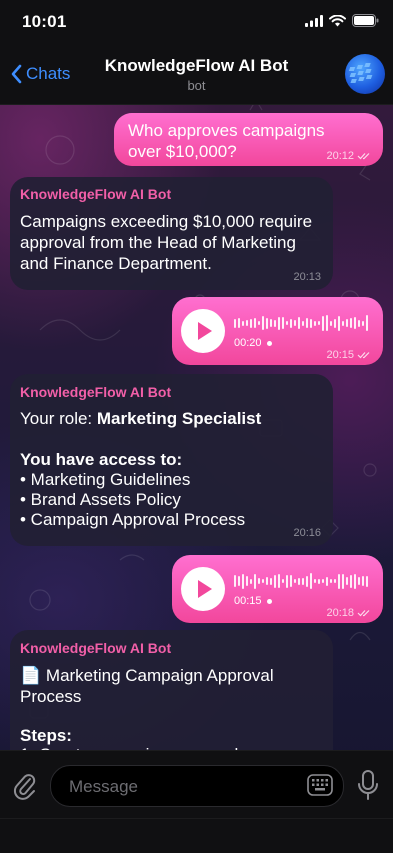 Image resolution: width=393 pixels, height=853 pixels. What do you see at coordinates (196, 85) in the screenshot?
I see `chat-subtitle: bot` at bounding box center [196, 85].